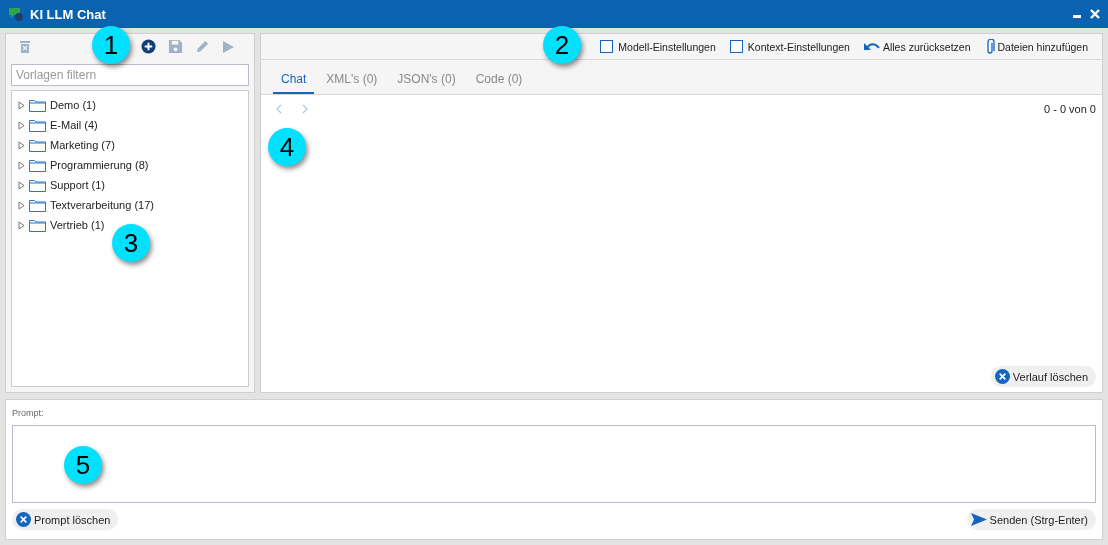 This screenshot has height=545, width=1108. I want to click on prompt-field, so click(554, 464).